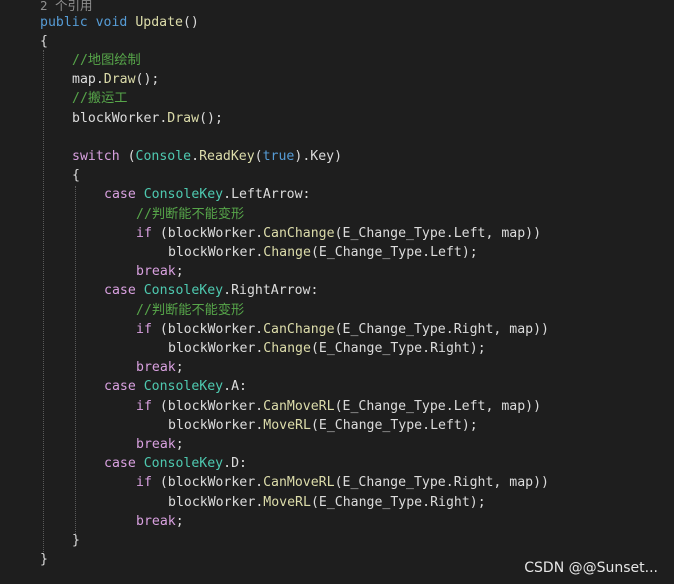 The height and width of the screenshot is (584, 674). I want to click on code-token: )., so click(302, 156).